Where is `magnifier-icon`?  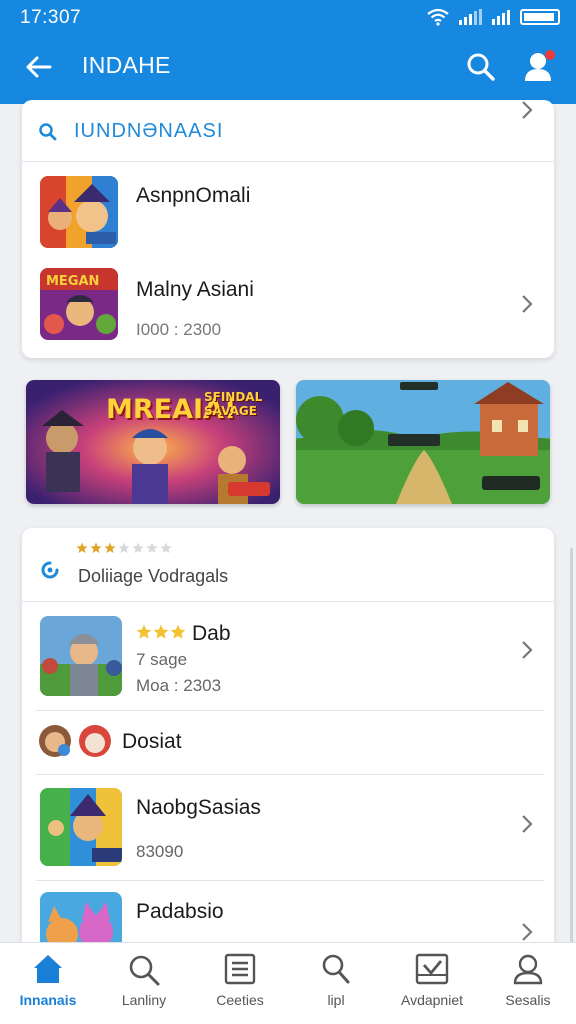 magnifier-icon is located at coordinates (336, 969).